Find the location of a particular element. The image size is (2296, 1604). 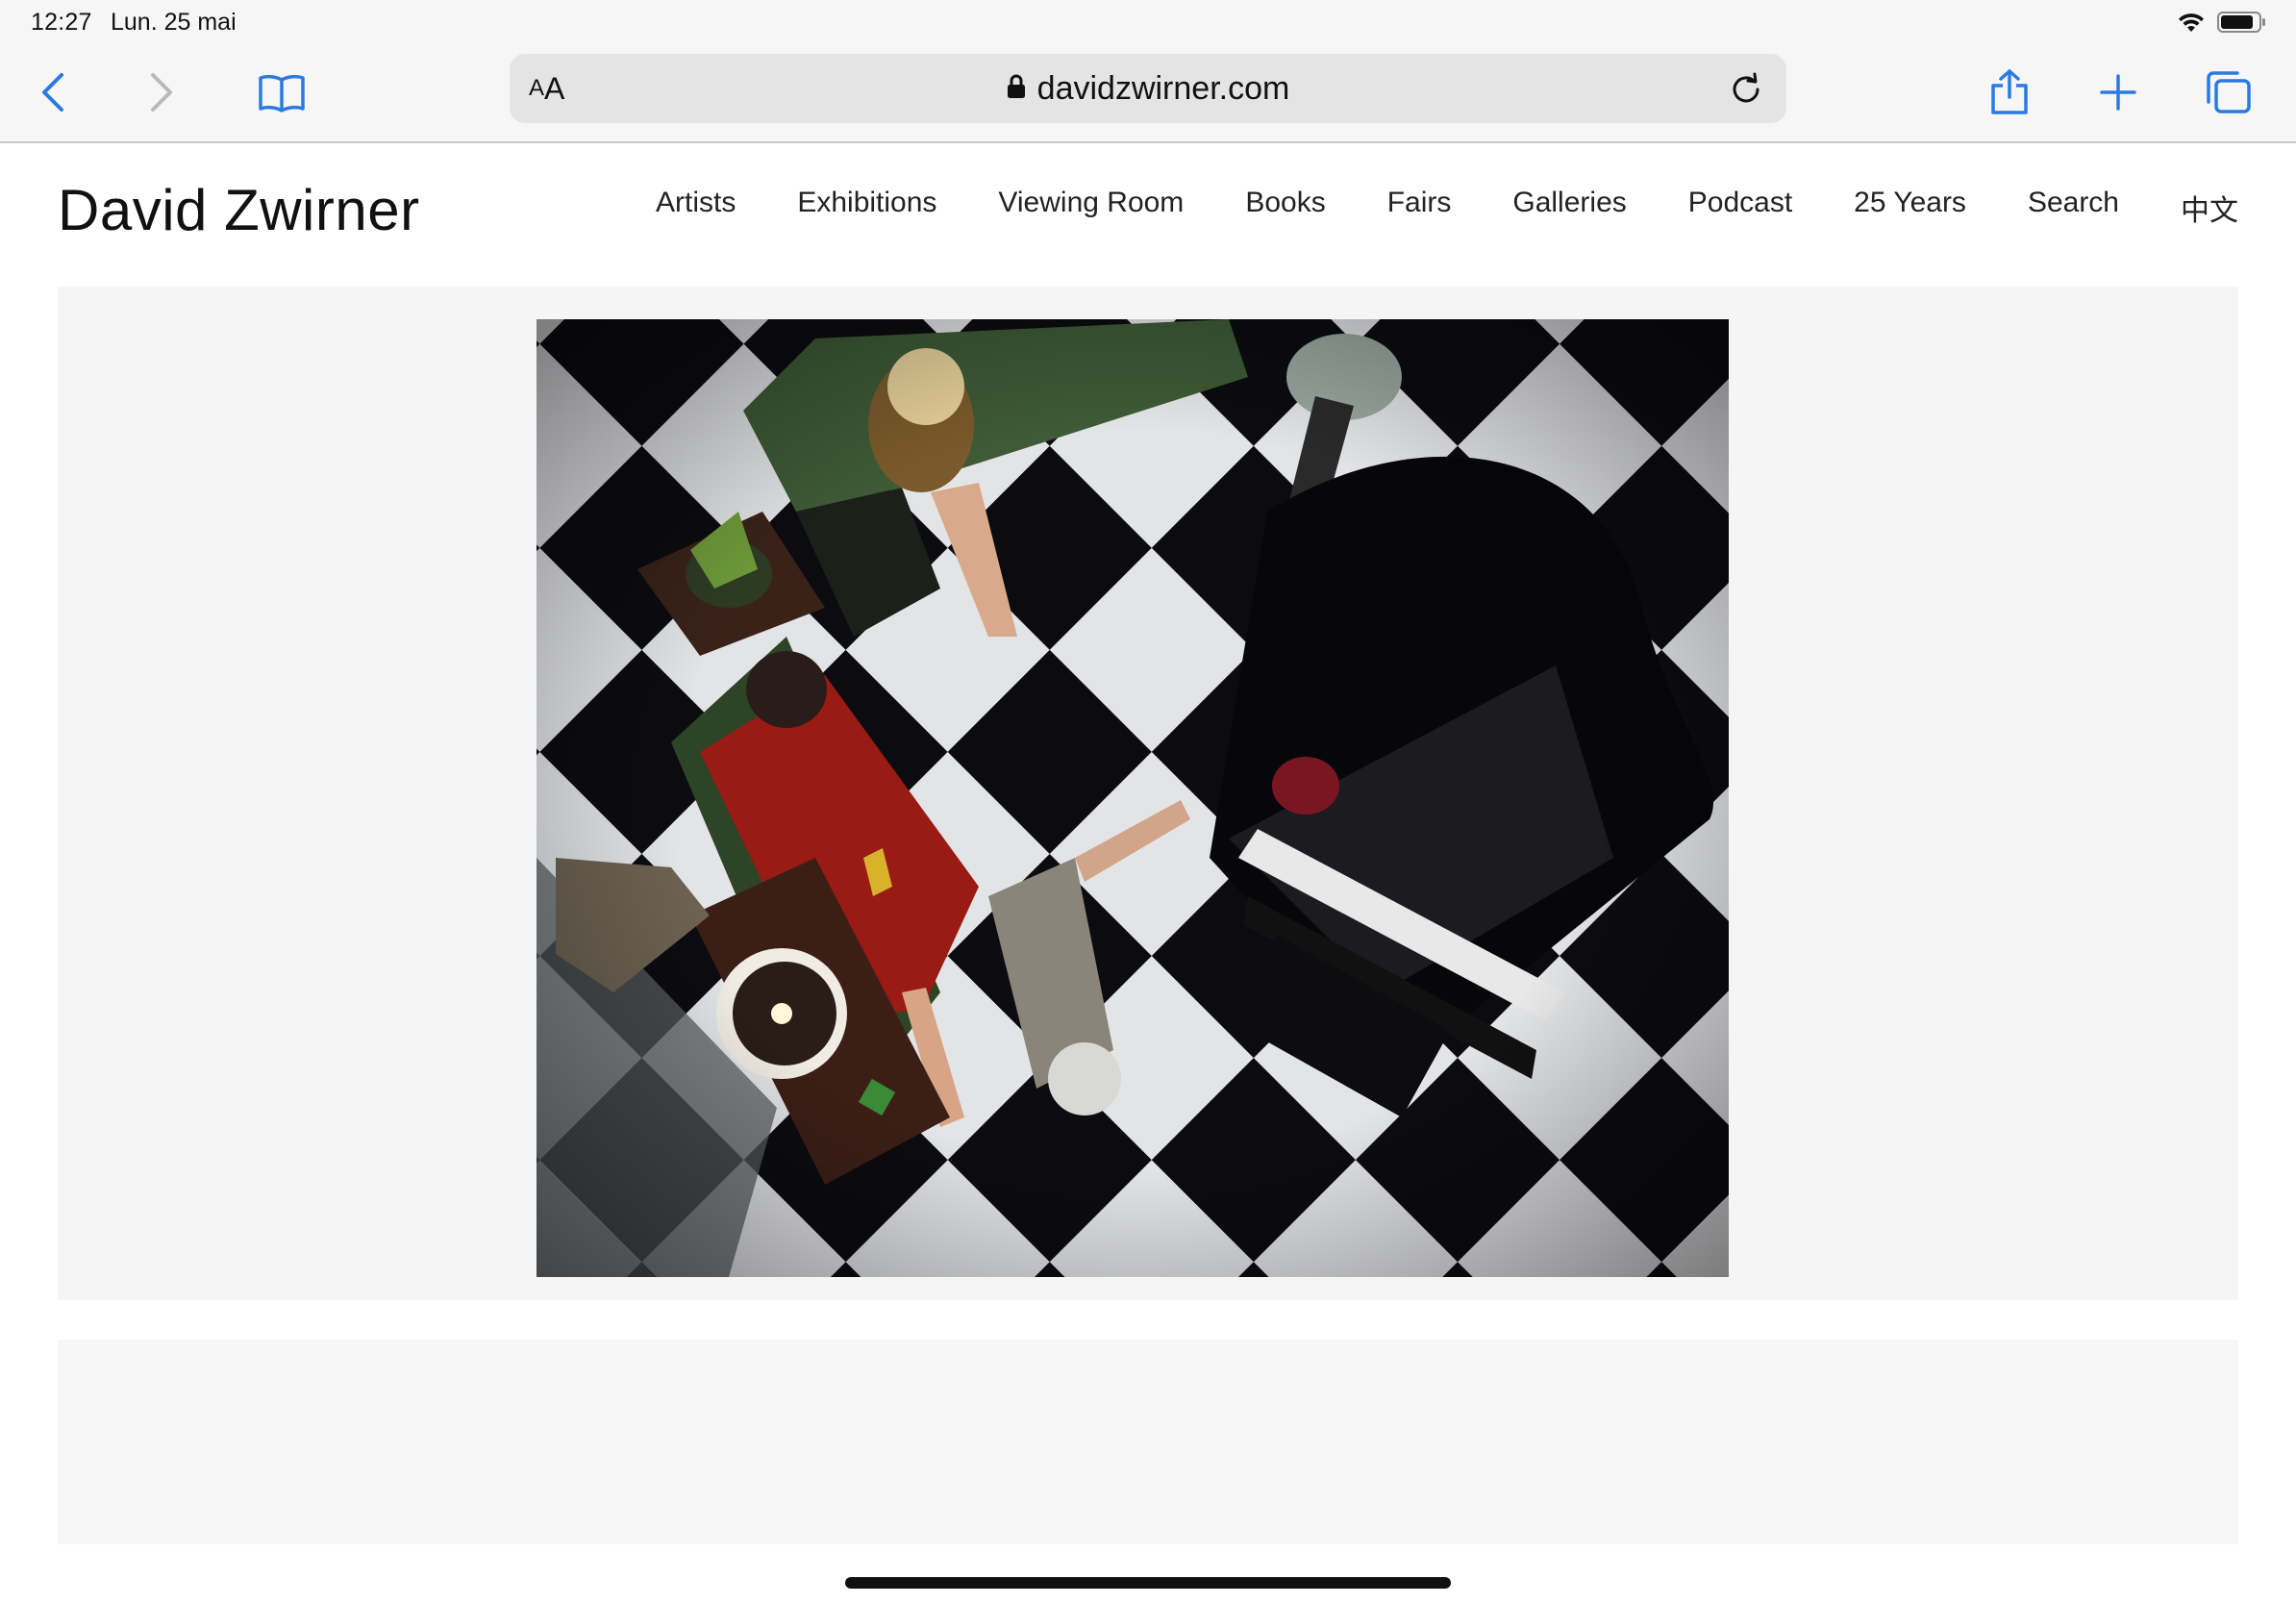

browser-toolbar: A A davidzwirner.com is located at coordinates (1148, 94).